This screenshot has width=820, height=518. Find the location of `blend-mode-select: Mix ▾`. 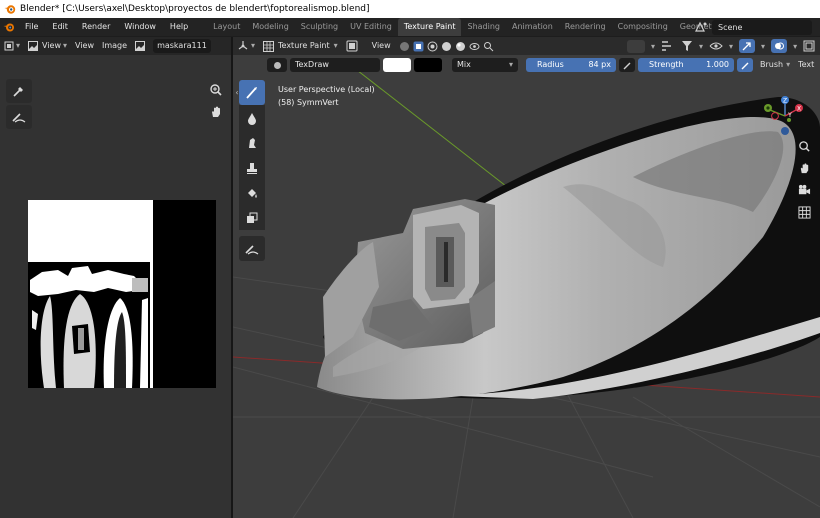

blend-mode-select: Mix ▾ is located at coordinates (485, 65).